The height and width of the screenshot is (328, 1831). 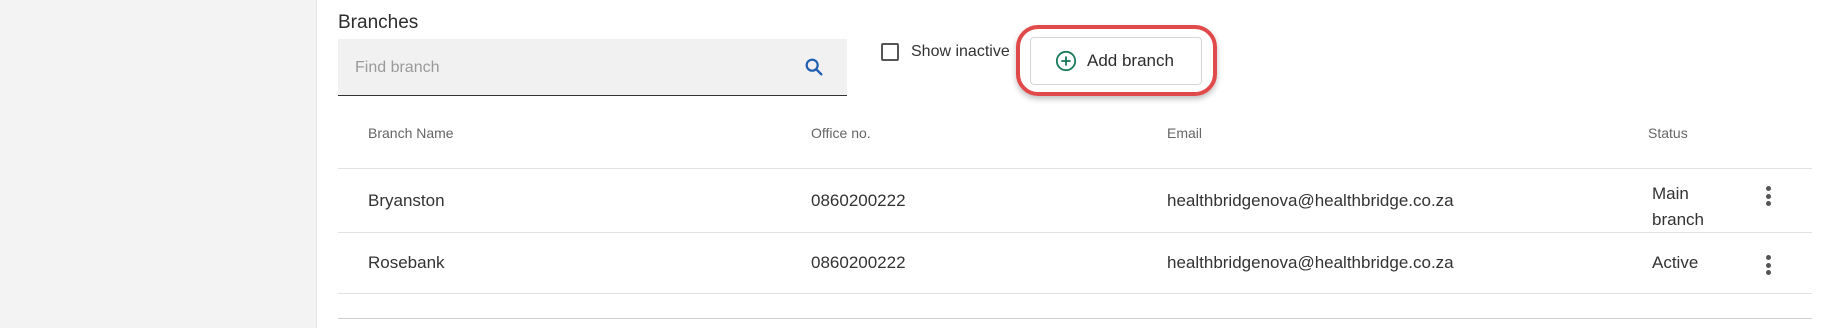 I want to click on header-branch-name: Branch Name, so click(x=411, y=133).